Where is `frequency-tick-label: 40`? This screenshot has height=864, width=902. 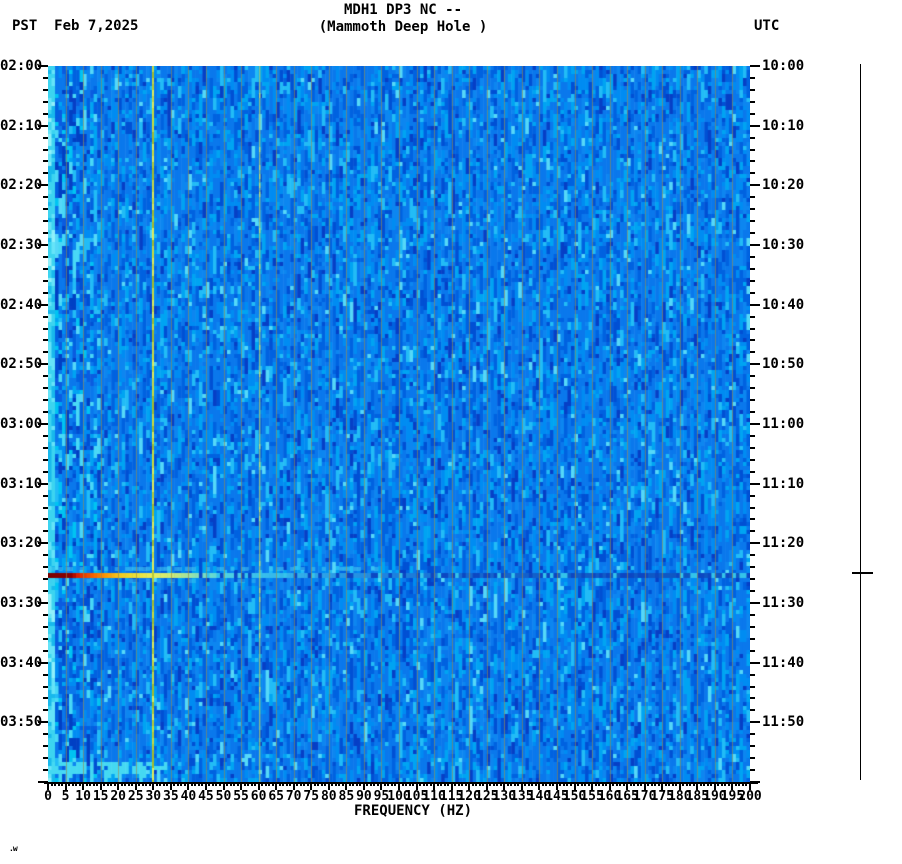
frequency-tick-label: 40 is located at coordinates (188, 796).